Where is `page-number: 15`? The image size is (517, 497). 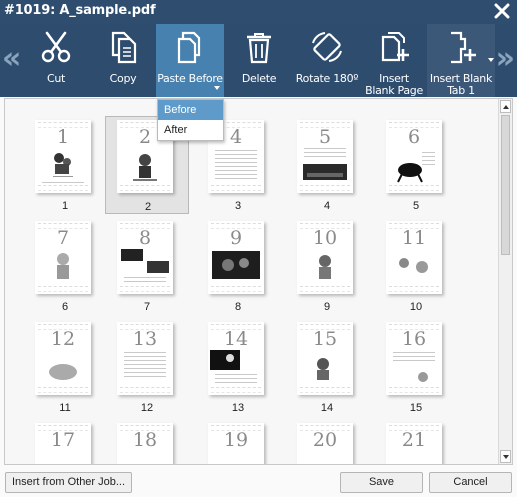 page-number: 15 is located at coordinates (325, 339).